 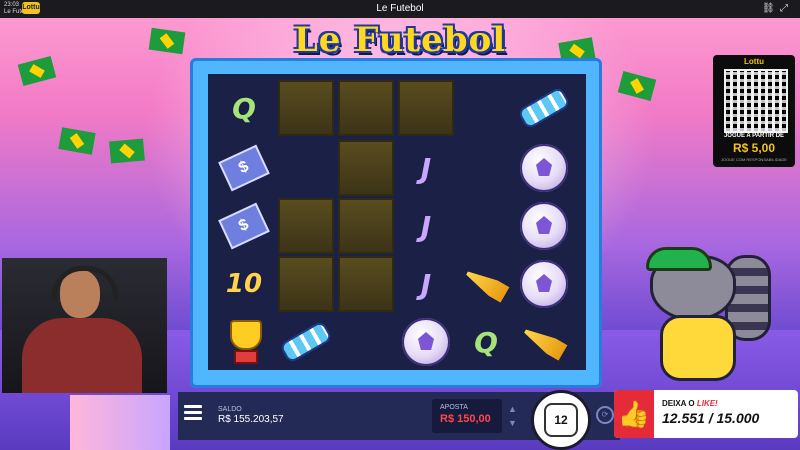 I want to click on chevron-down-icon: ▼, so click(x=512, y=423).